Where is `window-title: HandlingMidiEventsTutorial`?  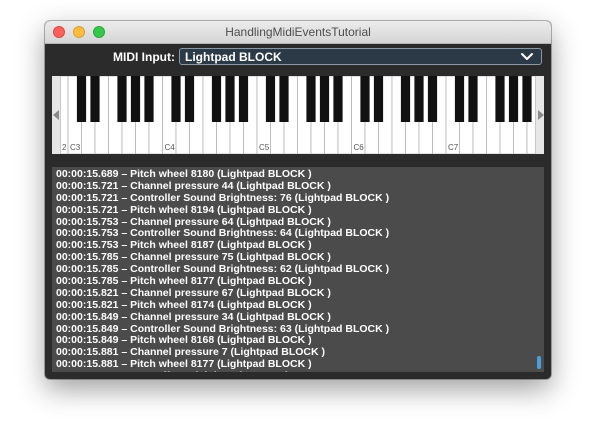
window-title: HandlingMidiEventsTutorial is located at coordinates (298, 32).